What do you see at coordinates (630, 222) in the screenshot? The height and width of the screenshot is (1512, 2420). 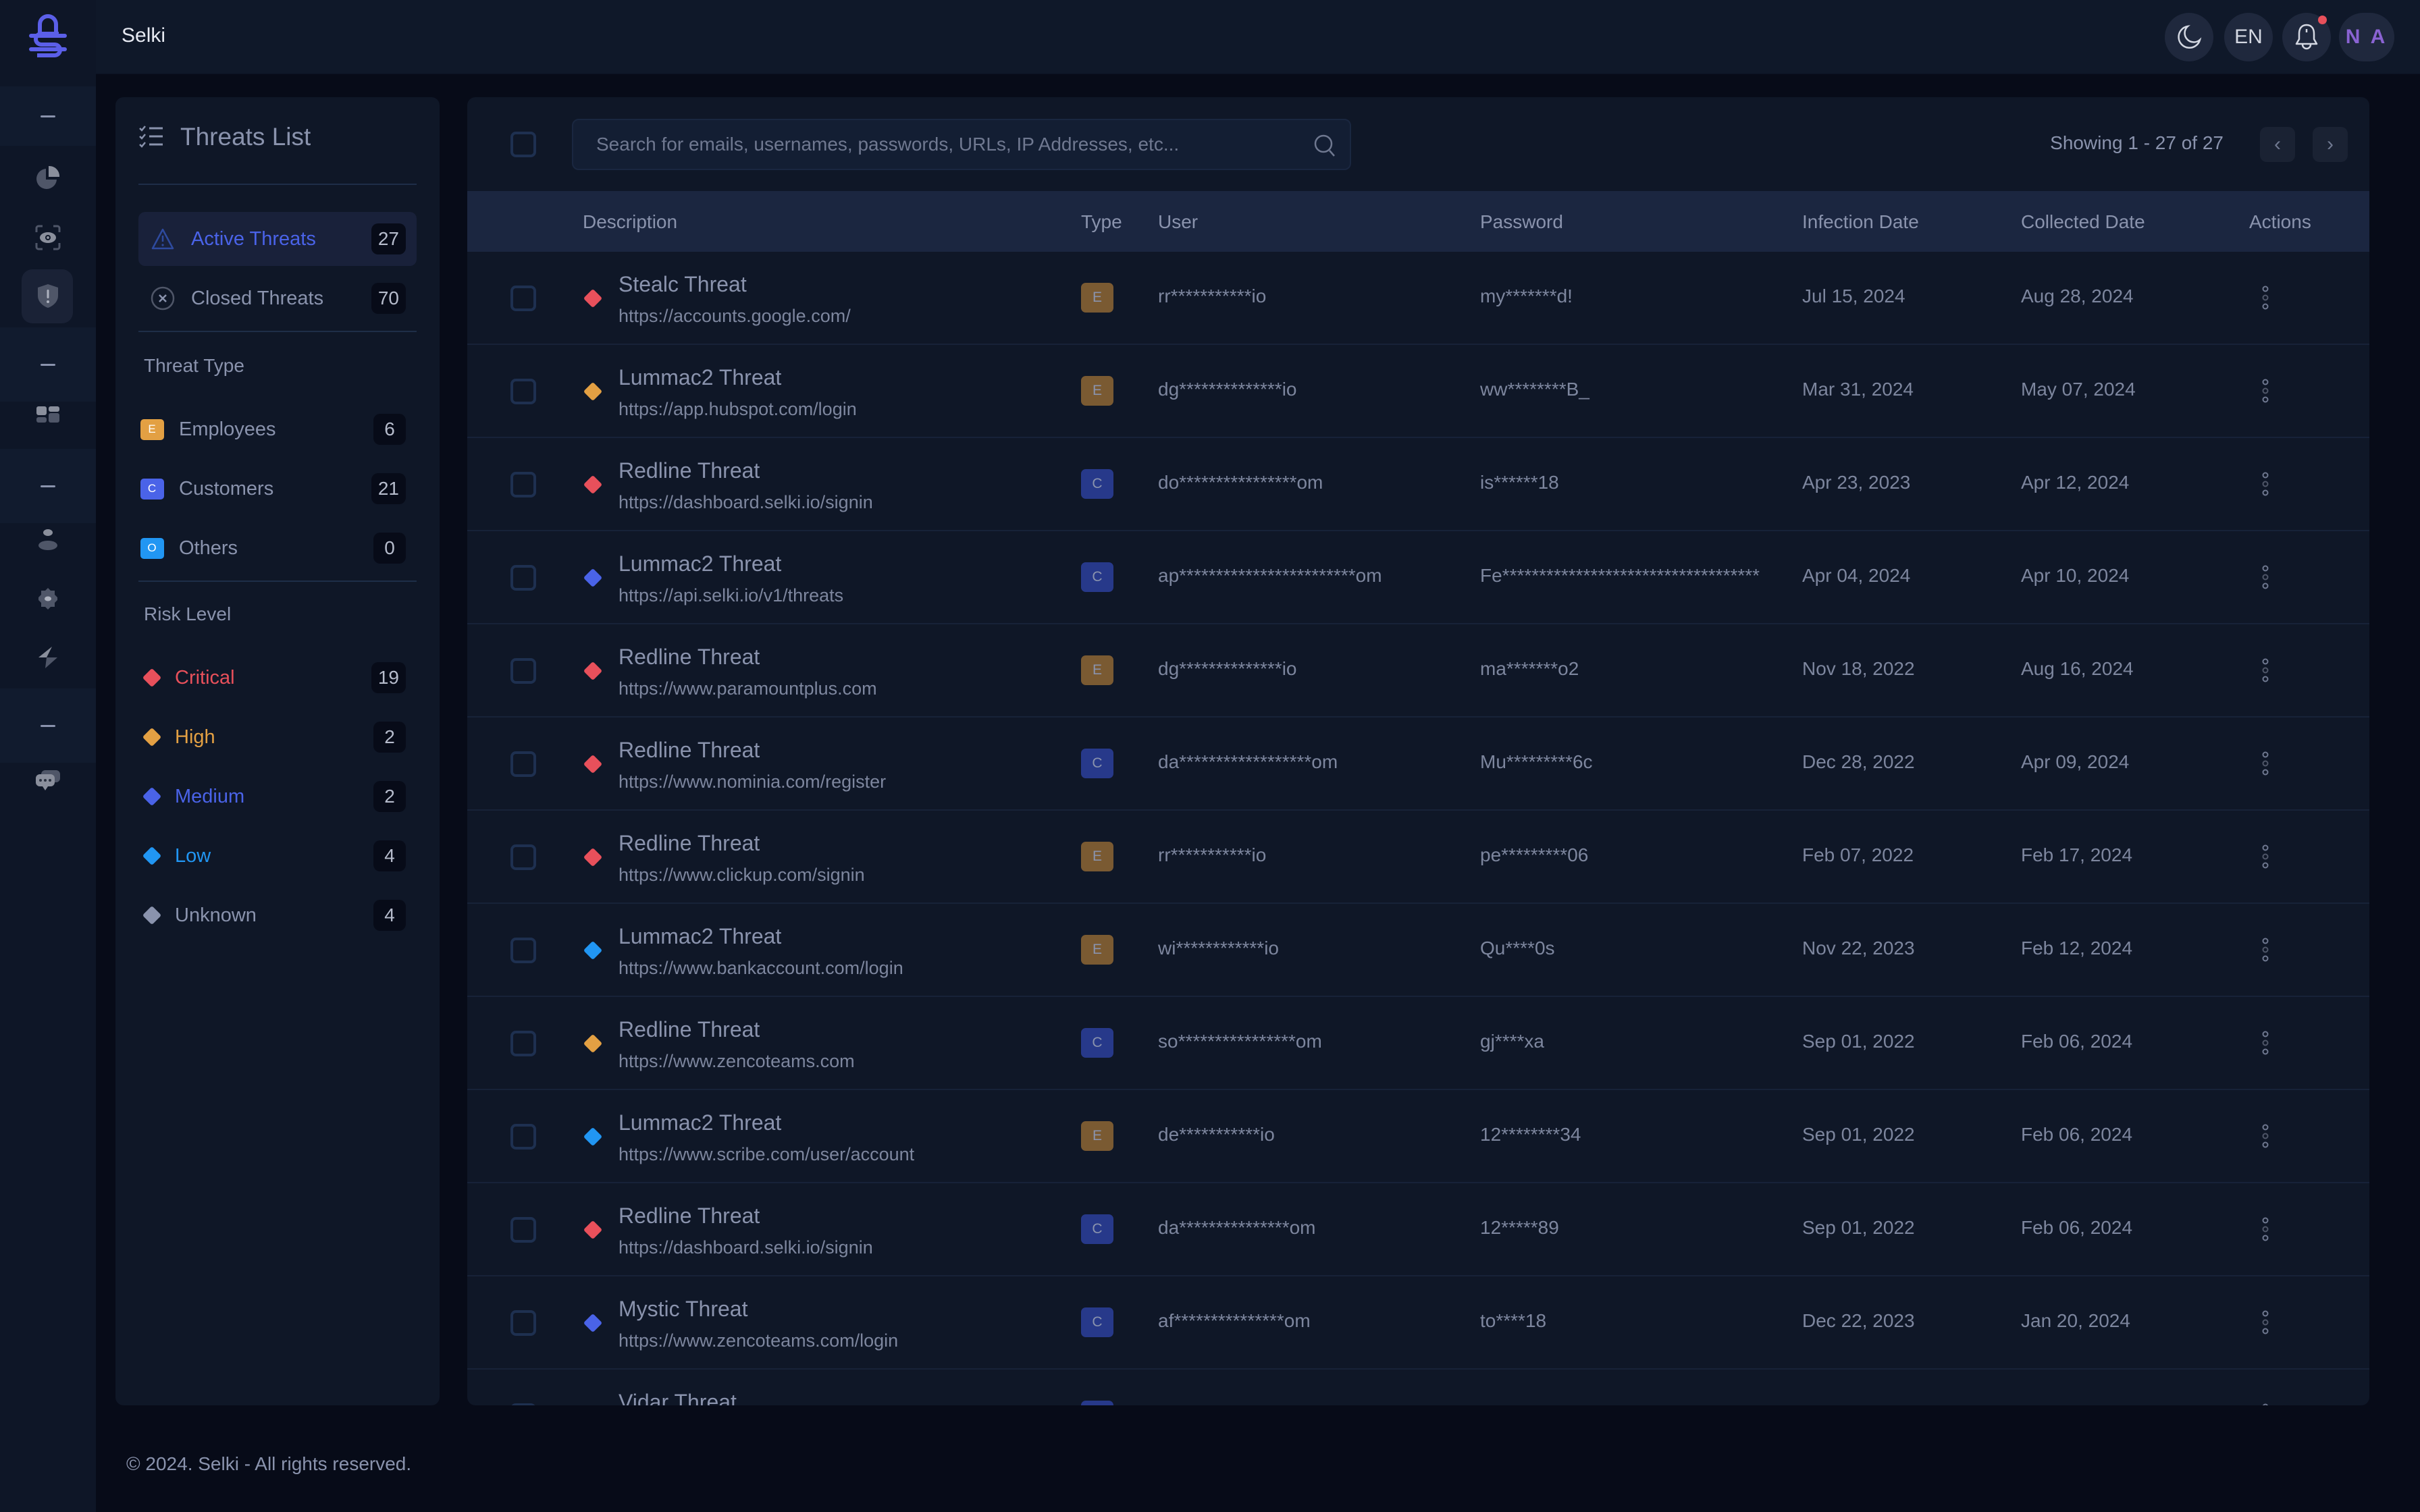 I see `column-header-description: Description` at bounding box center [630, 222].